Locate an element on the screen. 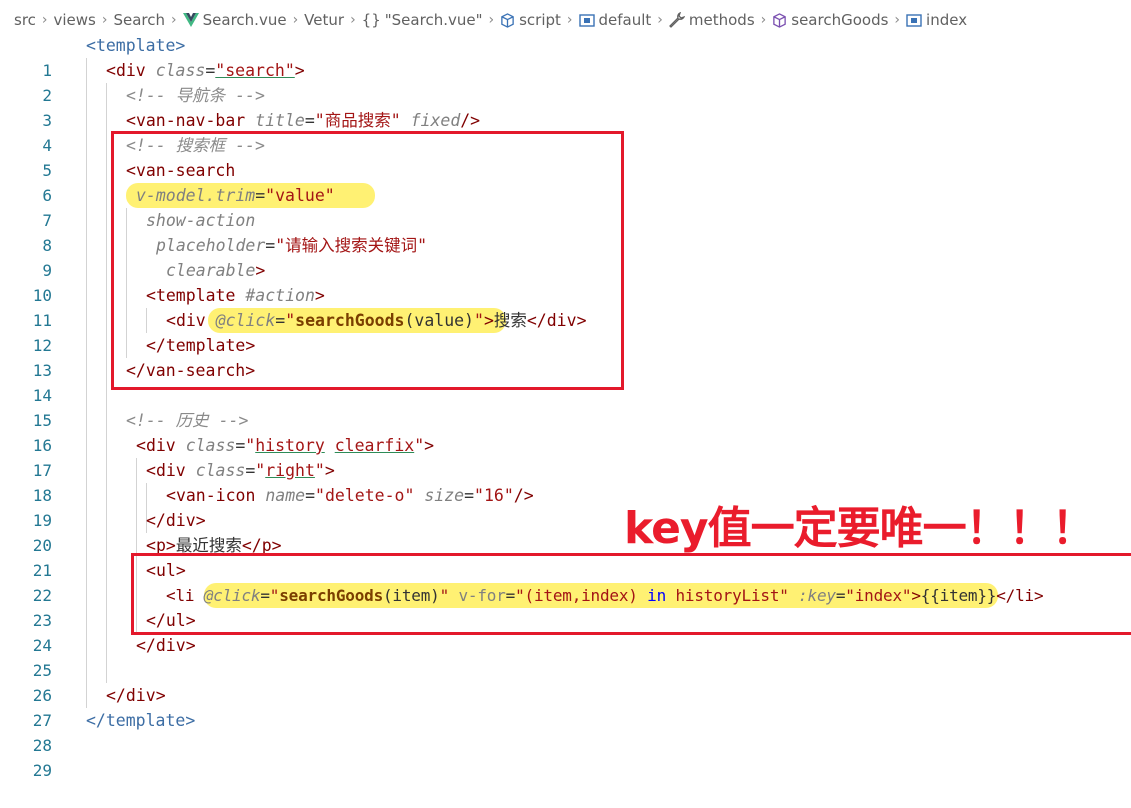 The height and width of the screenshot is (808, 1131). braces-icon: {} is located at coordinates (371, 20).